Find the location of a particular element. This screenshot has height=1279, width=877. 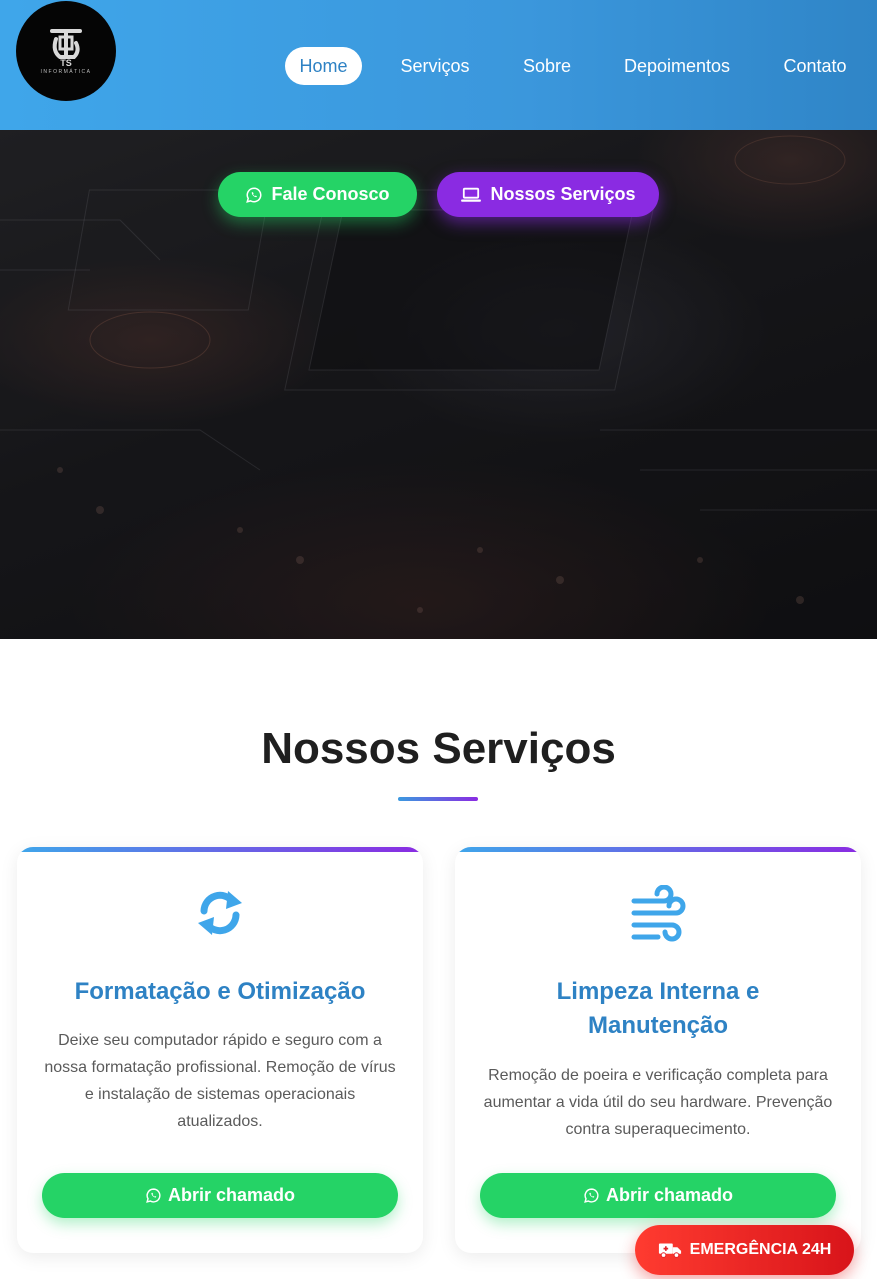

nossos-servicos-button: Nossos Serviços is located at coordinates (548, 194).